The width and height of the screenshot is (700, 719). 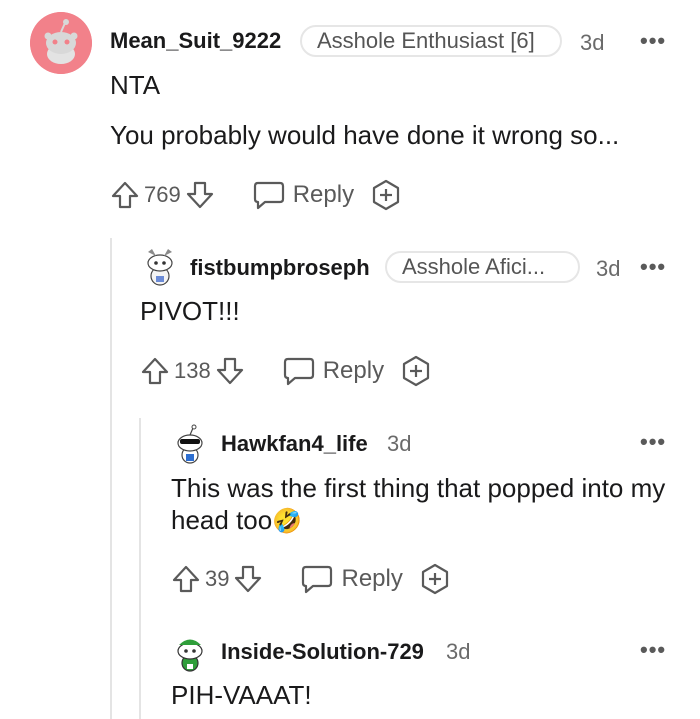 I want to click on comment-actions: 769 Reply, so click(x=256, y=195).